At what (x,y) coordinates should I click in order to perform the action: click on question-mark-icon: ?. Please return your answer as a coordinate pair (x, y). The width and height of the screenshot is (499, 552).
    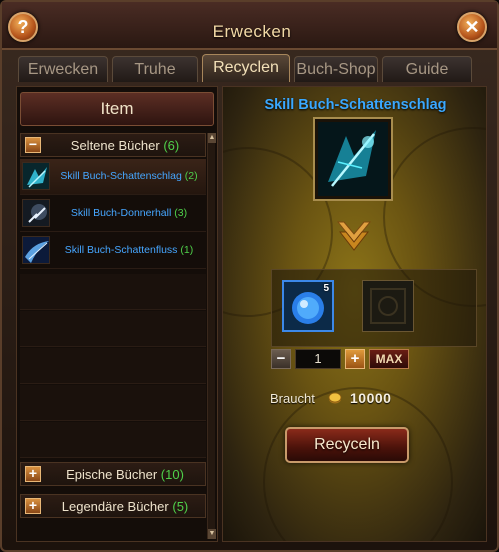
    Looking at the image, I should click on (23, 27).